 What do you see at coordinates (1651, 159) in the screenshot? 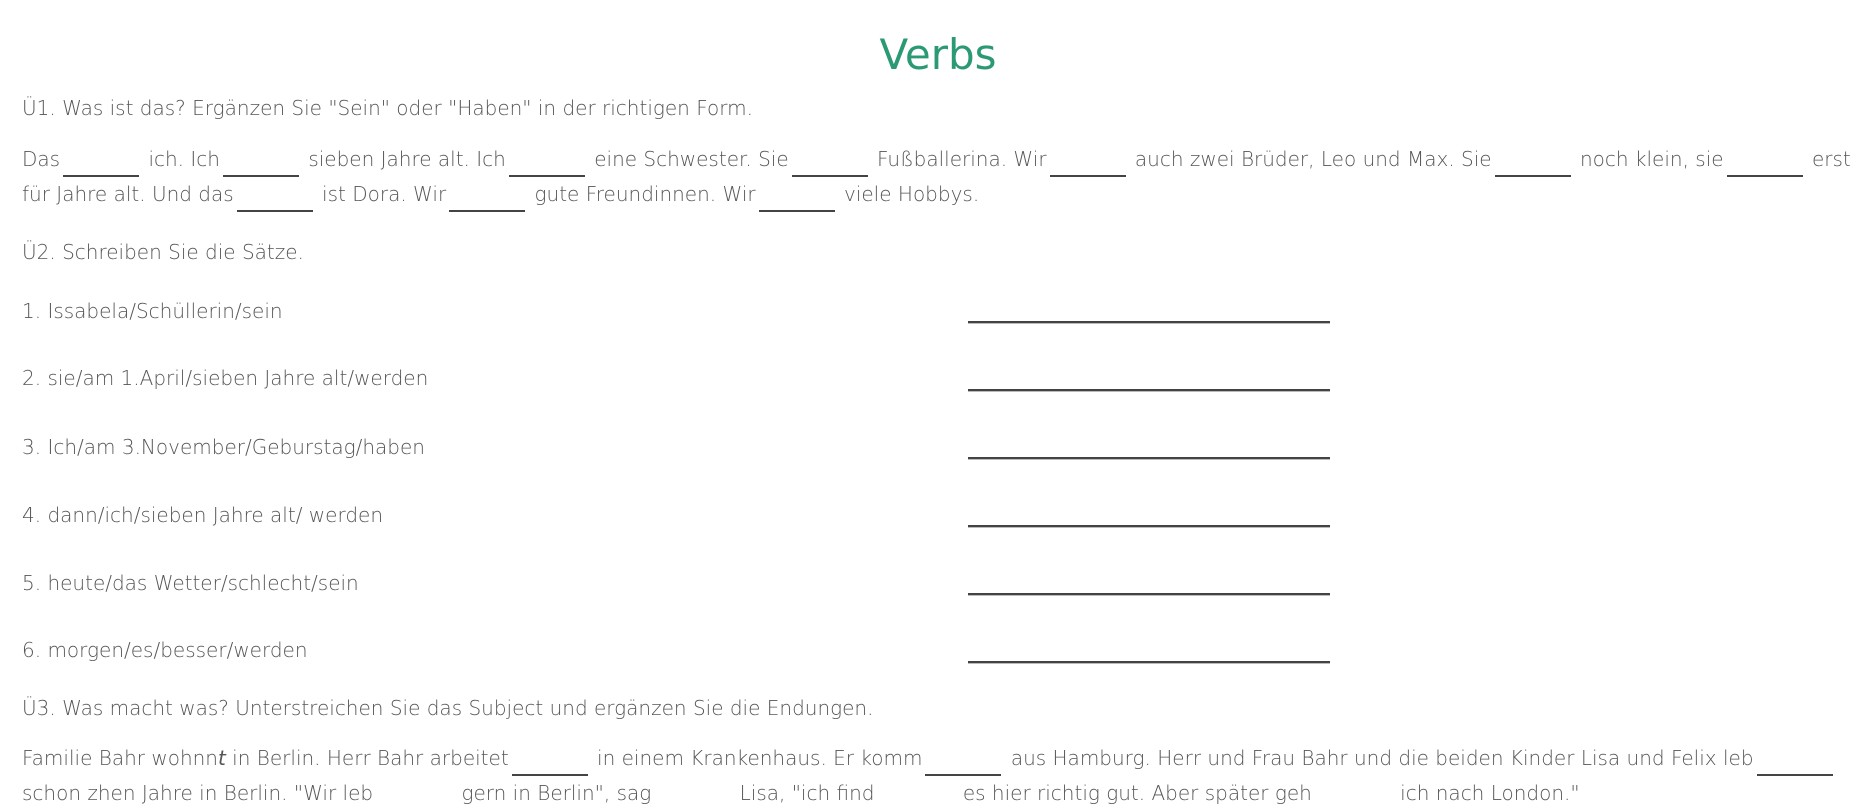
I see `text-segment: noch klein, sie` at bounding box center [1651, 159].